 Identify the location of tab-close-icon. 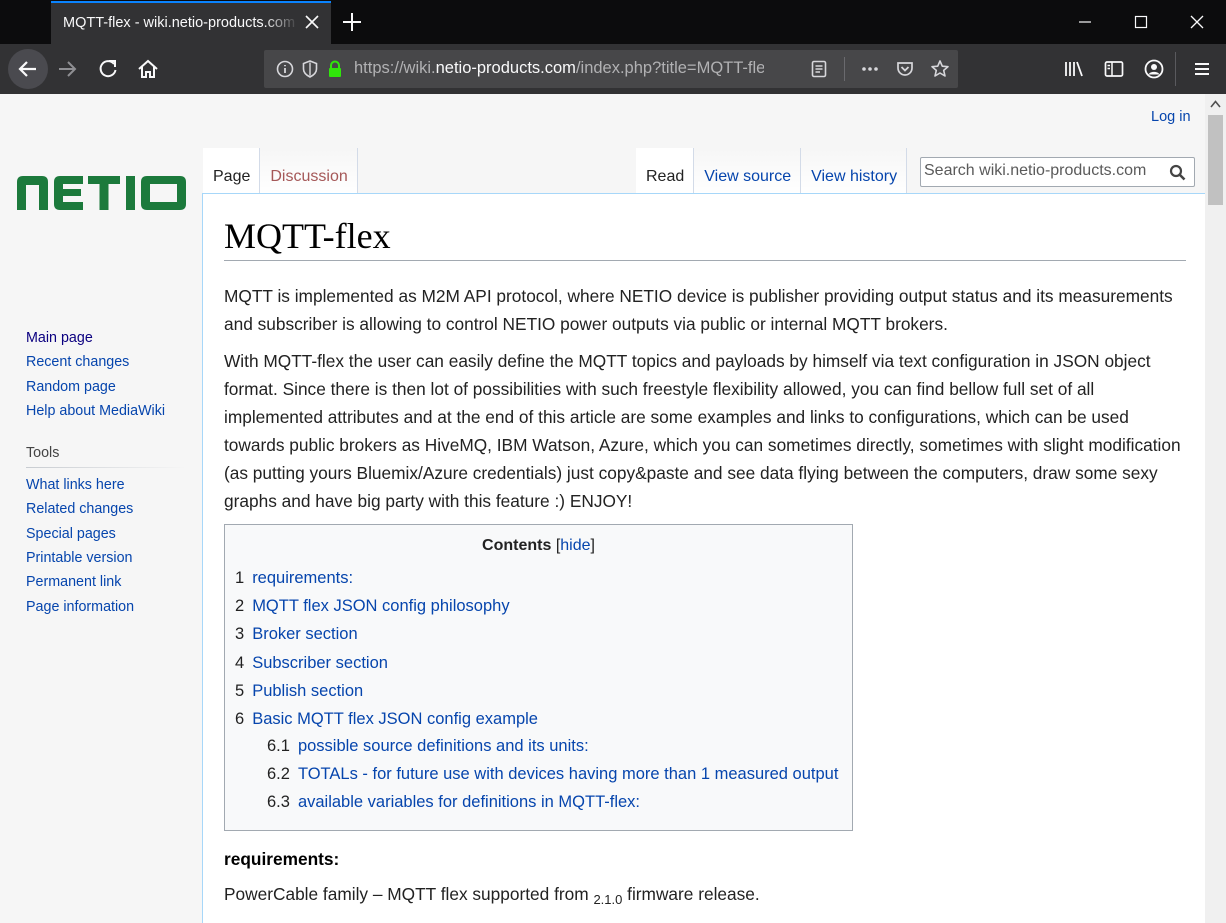
(312, 22).